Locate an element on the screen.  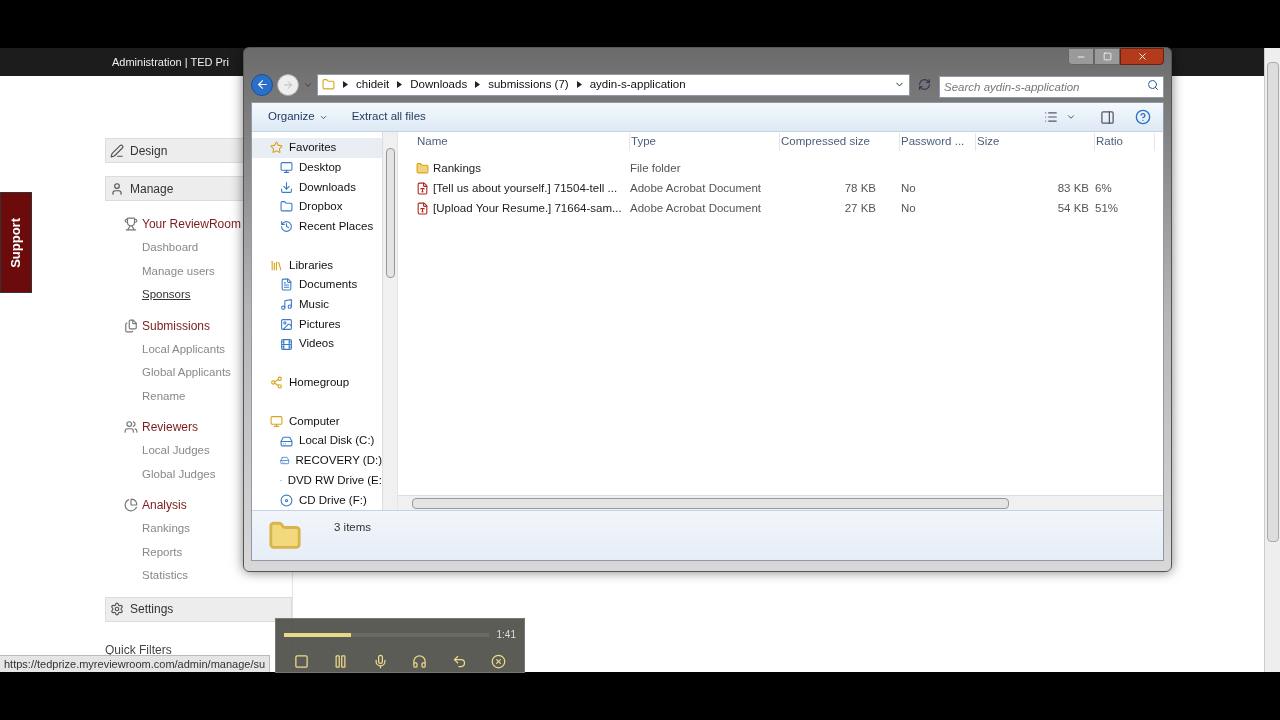
file-type: File folder is located at coordinates (655, 168).